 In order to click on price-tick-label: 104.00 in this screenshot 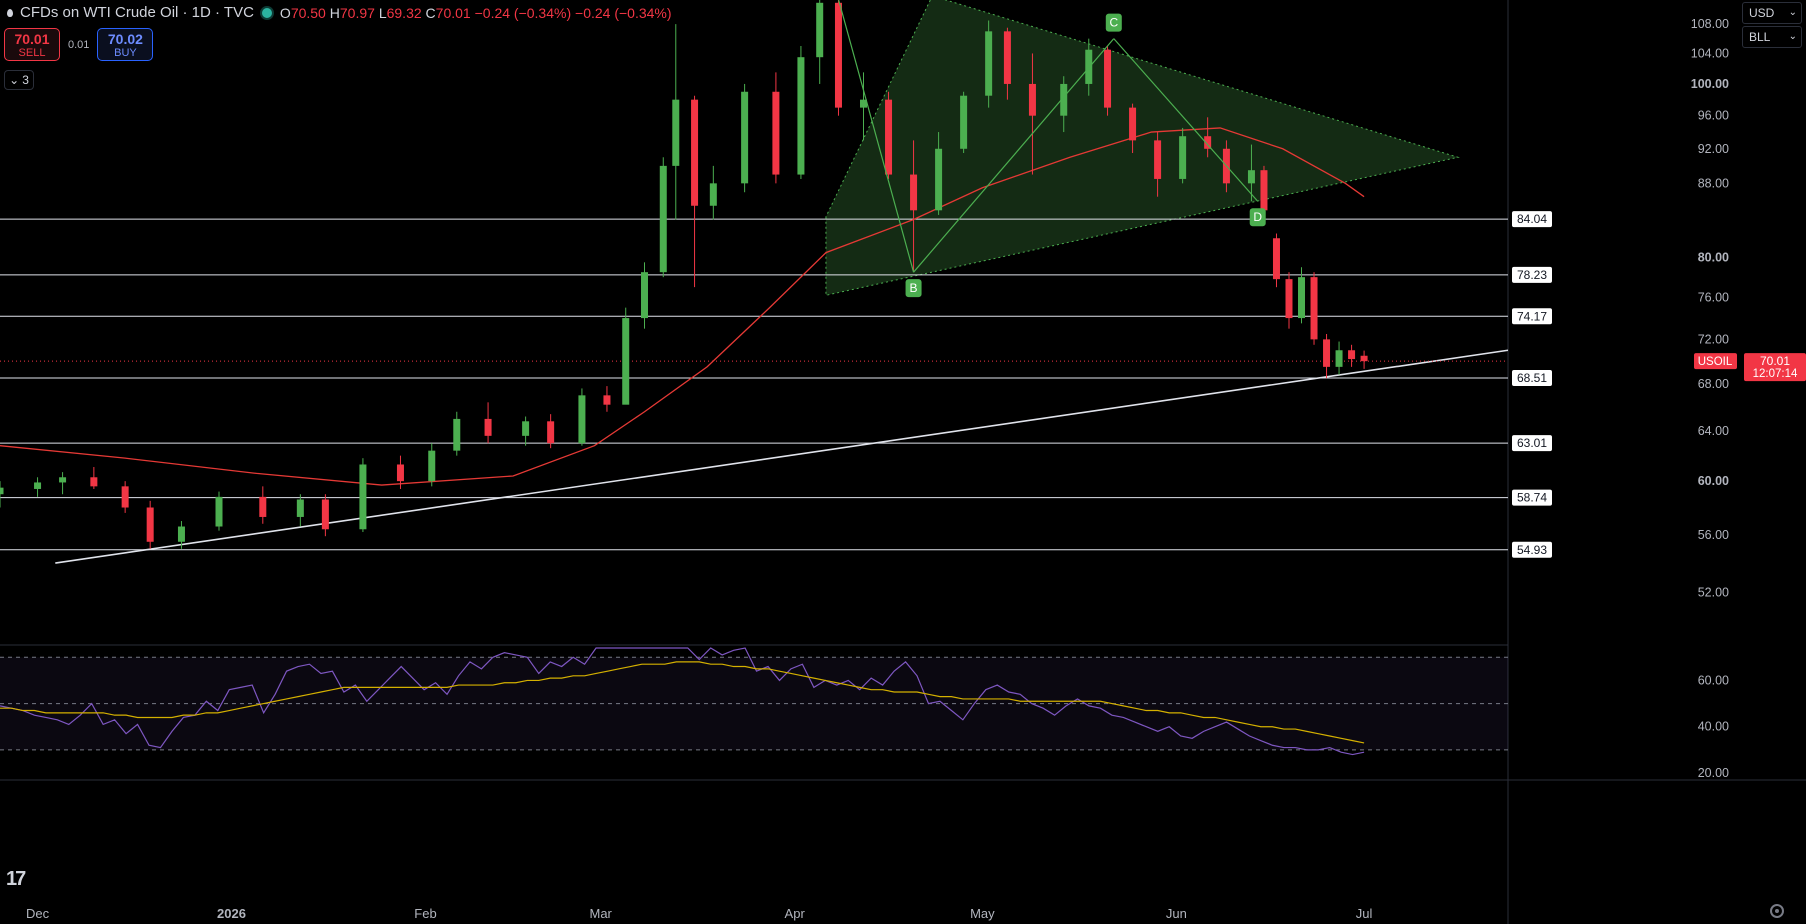, I will do `click(1710, 53)`.